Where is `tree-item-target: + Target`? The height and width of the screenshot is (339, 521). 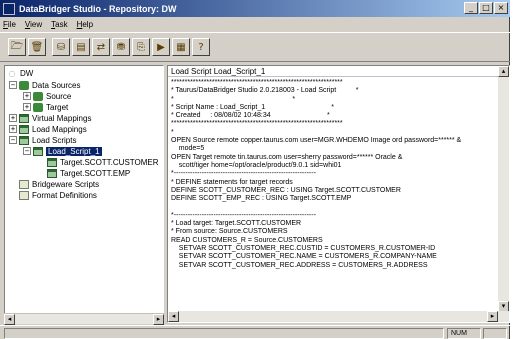 tree-item-target: + Target is located at coordinates (45, 107).